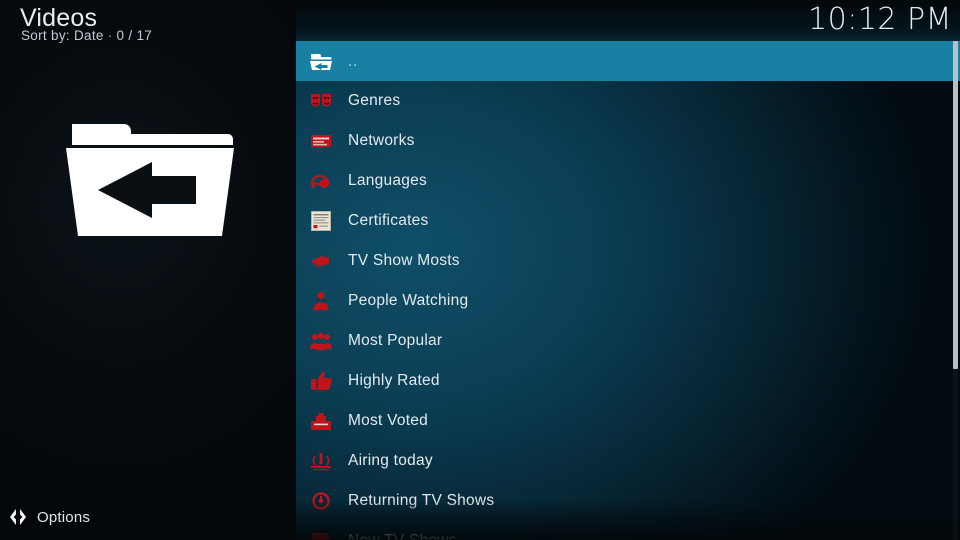 The height and width of the screenshot is (540, 960). Describe the element at coordinates (374, 100) in the screenshot. I see `list-item-label: Genres` at that location.